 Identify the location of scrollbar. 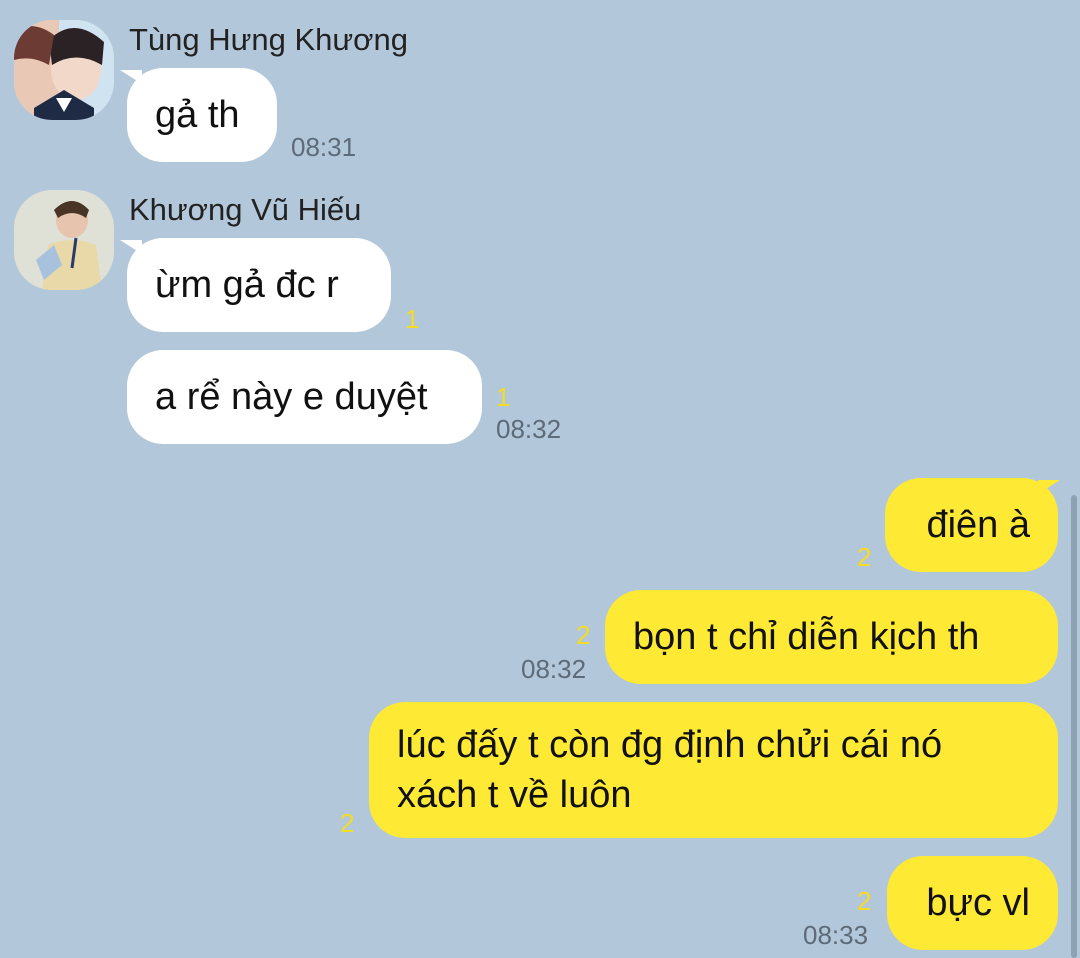
(1074, 726).